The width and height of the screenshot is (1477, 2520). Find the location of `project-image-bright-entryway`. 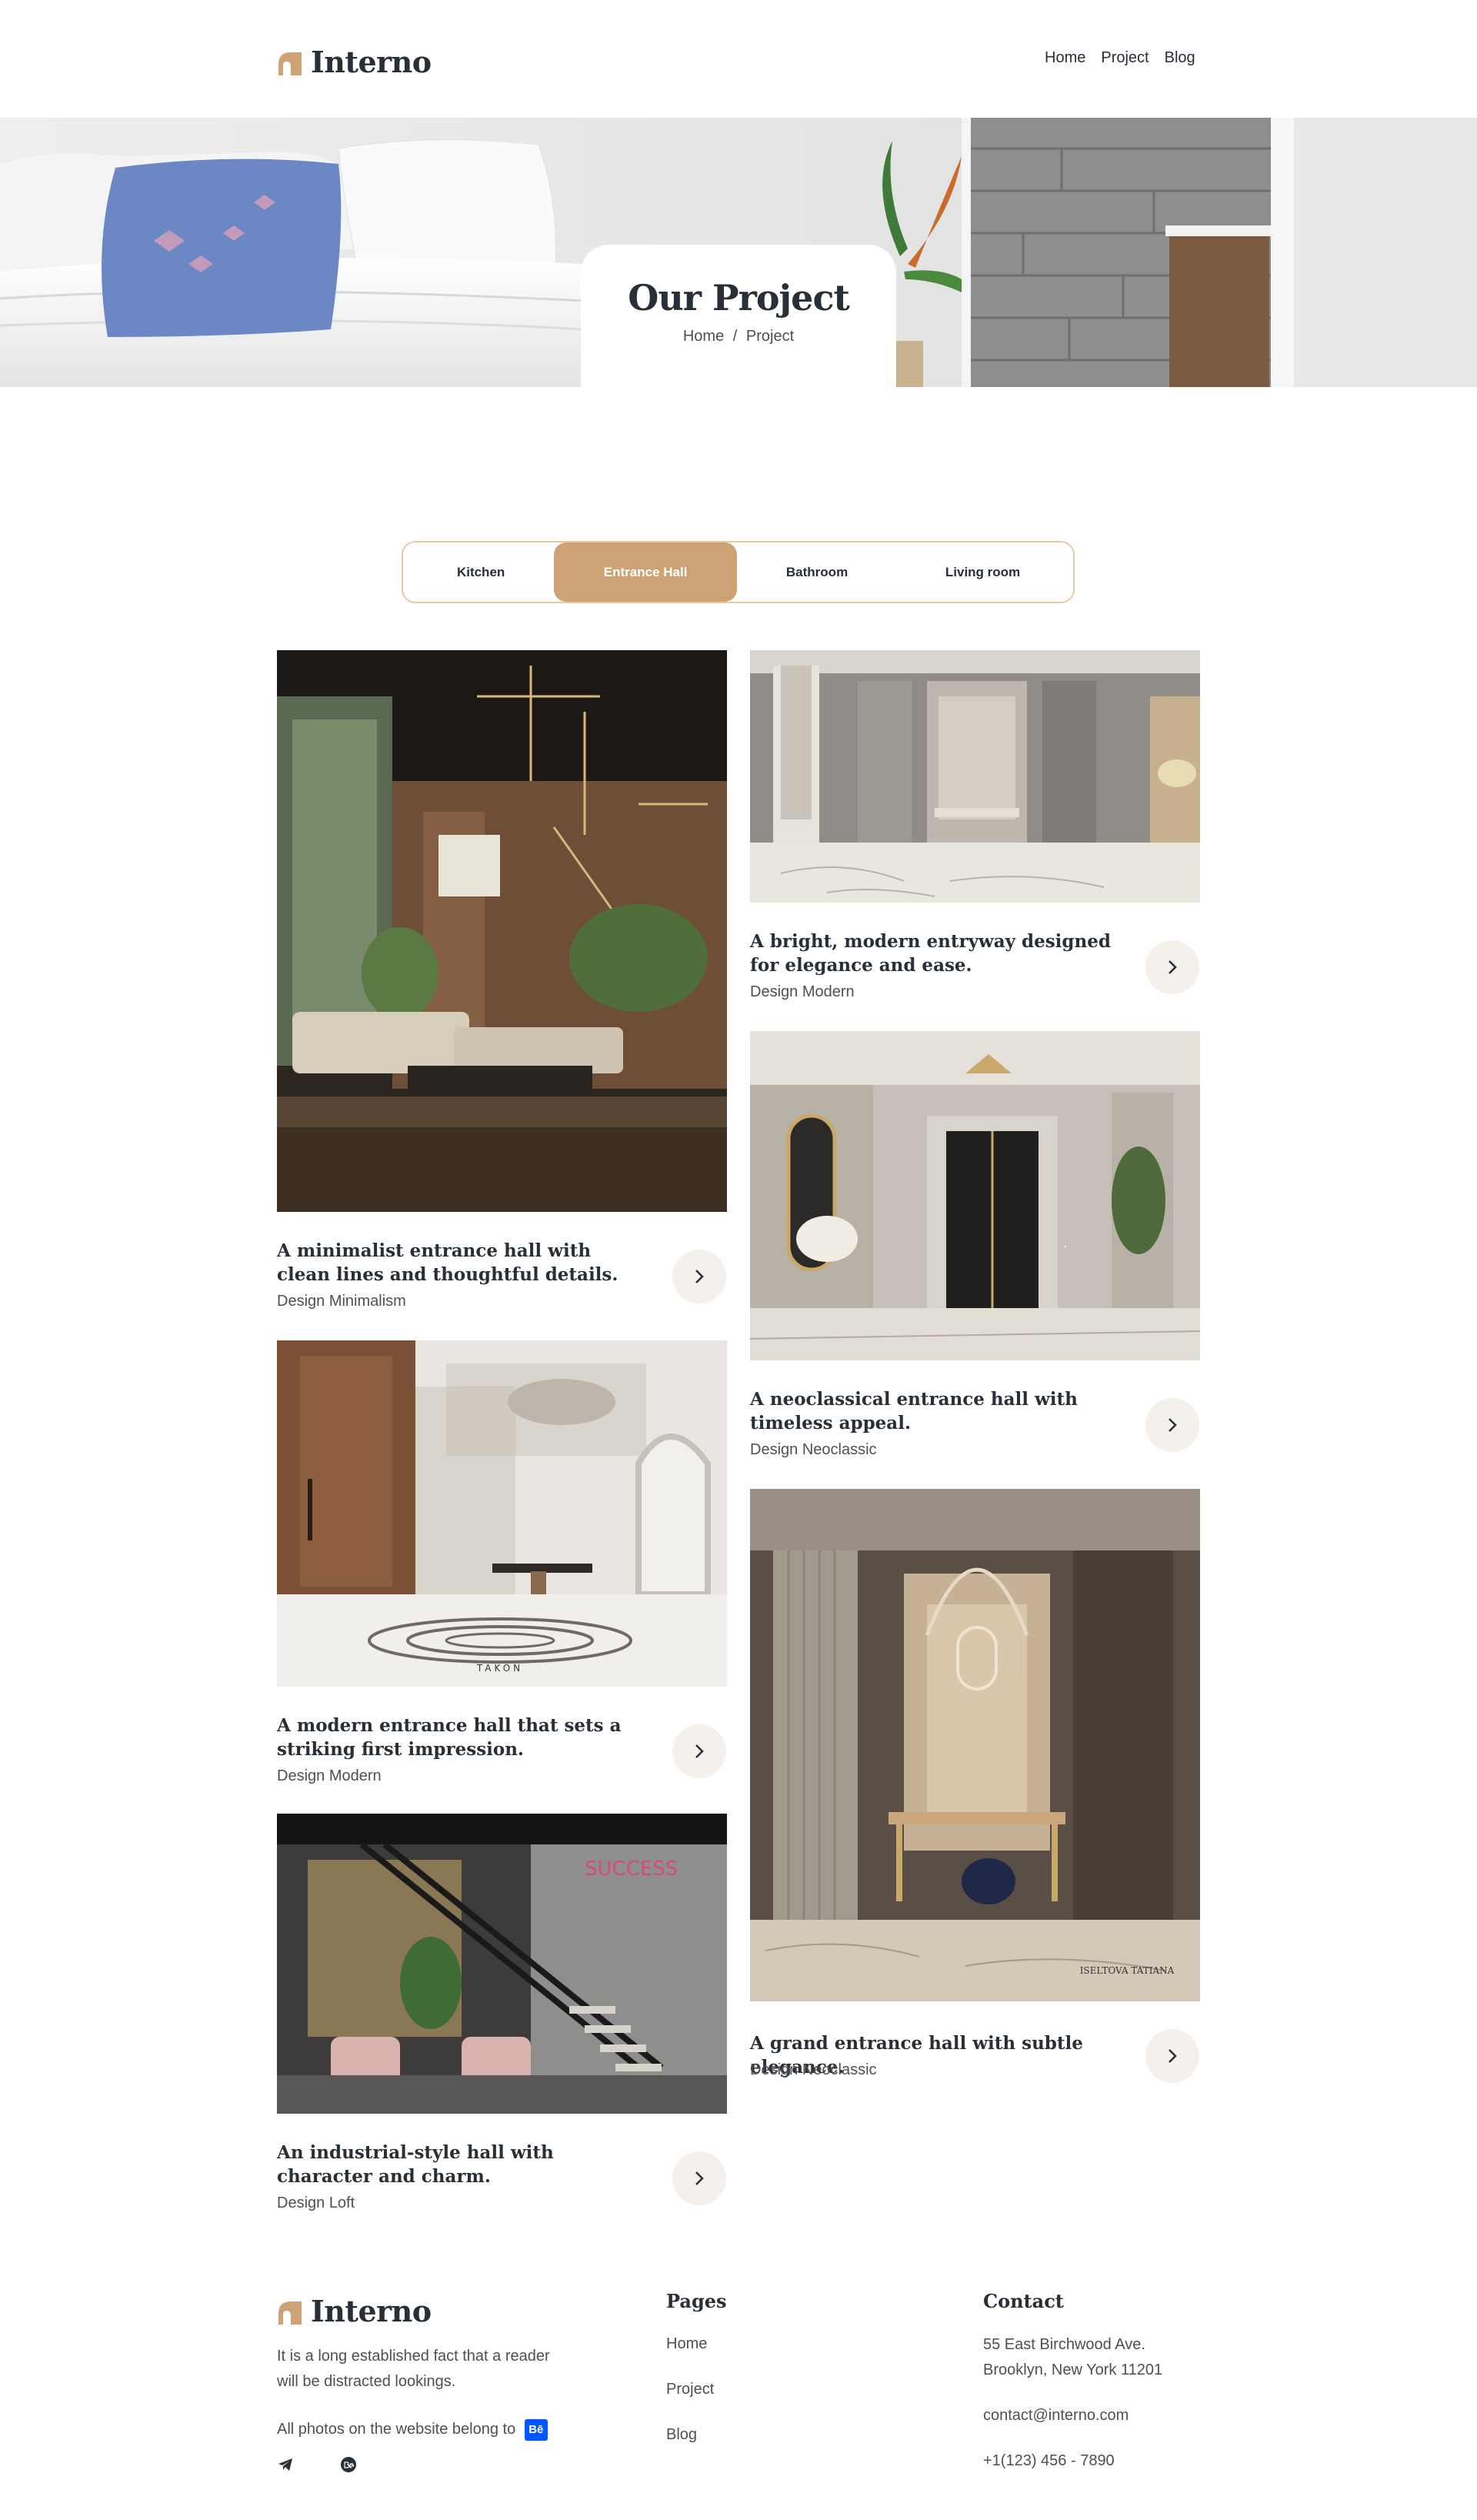

project-image-bright-entryway is located at coordinates (975, 776).